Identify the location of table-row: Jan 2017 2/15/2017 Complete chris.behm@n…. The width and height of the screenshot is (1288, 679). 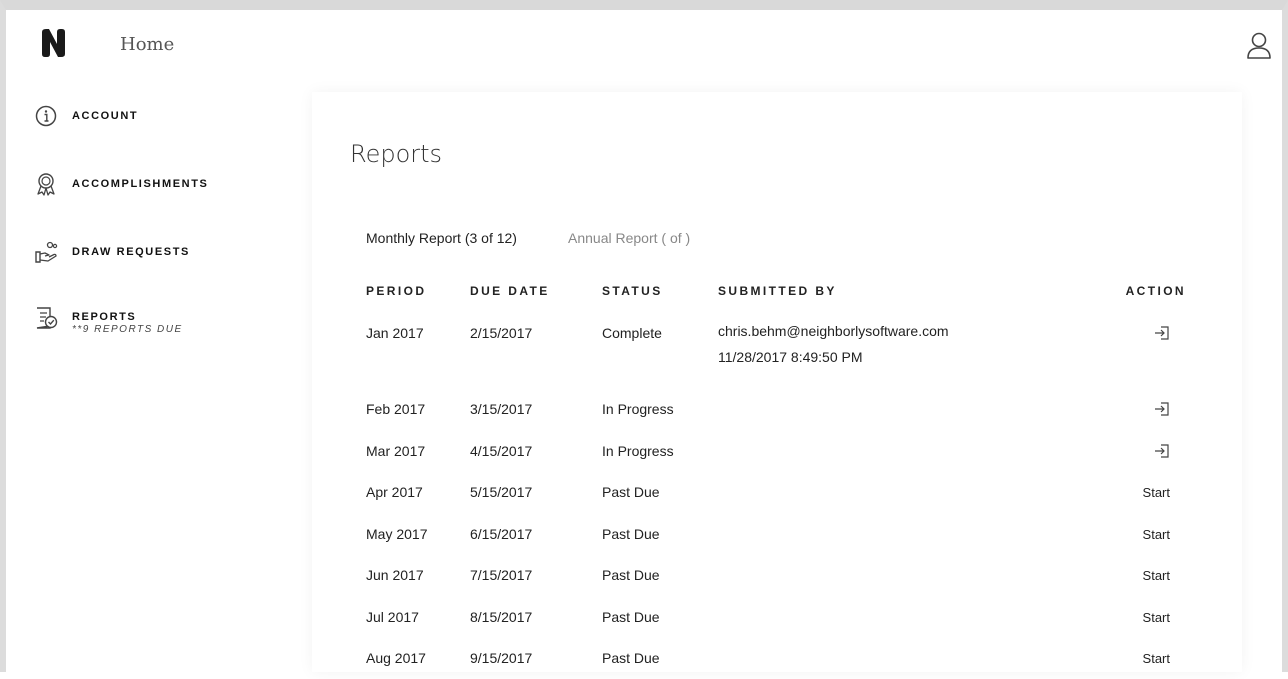
(776, 350).